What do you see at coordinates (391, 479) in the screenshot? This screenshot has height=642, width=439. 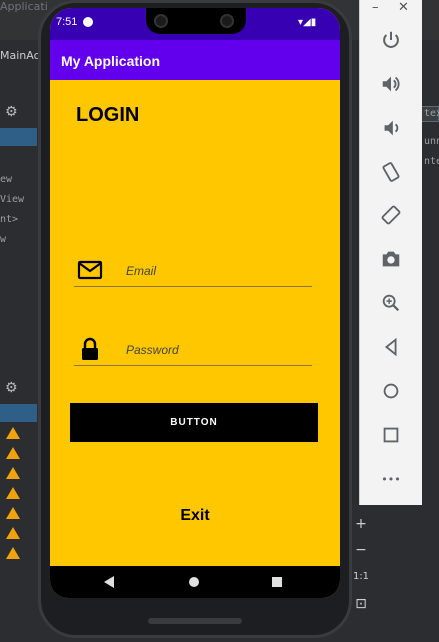 I see `more-icon: •••` at bounding box center [391, 479].